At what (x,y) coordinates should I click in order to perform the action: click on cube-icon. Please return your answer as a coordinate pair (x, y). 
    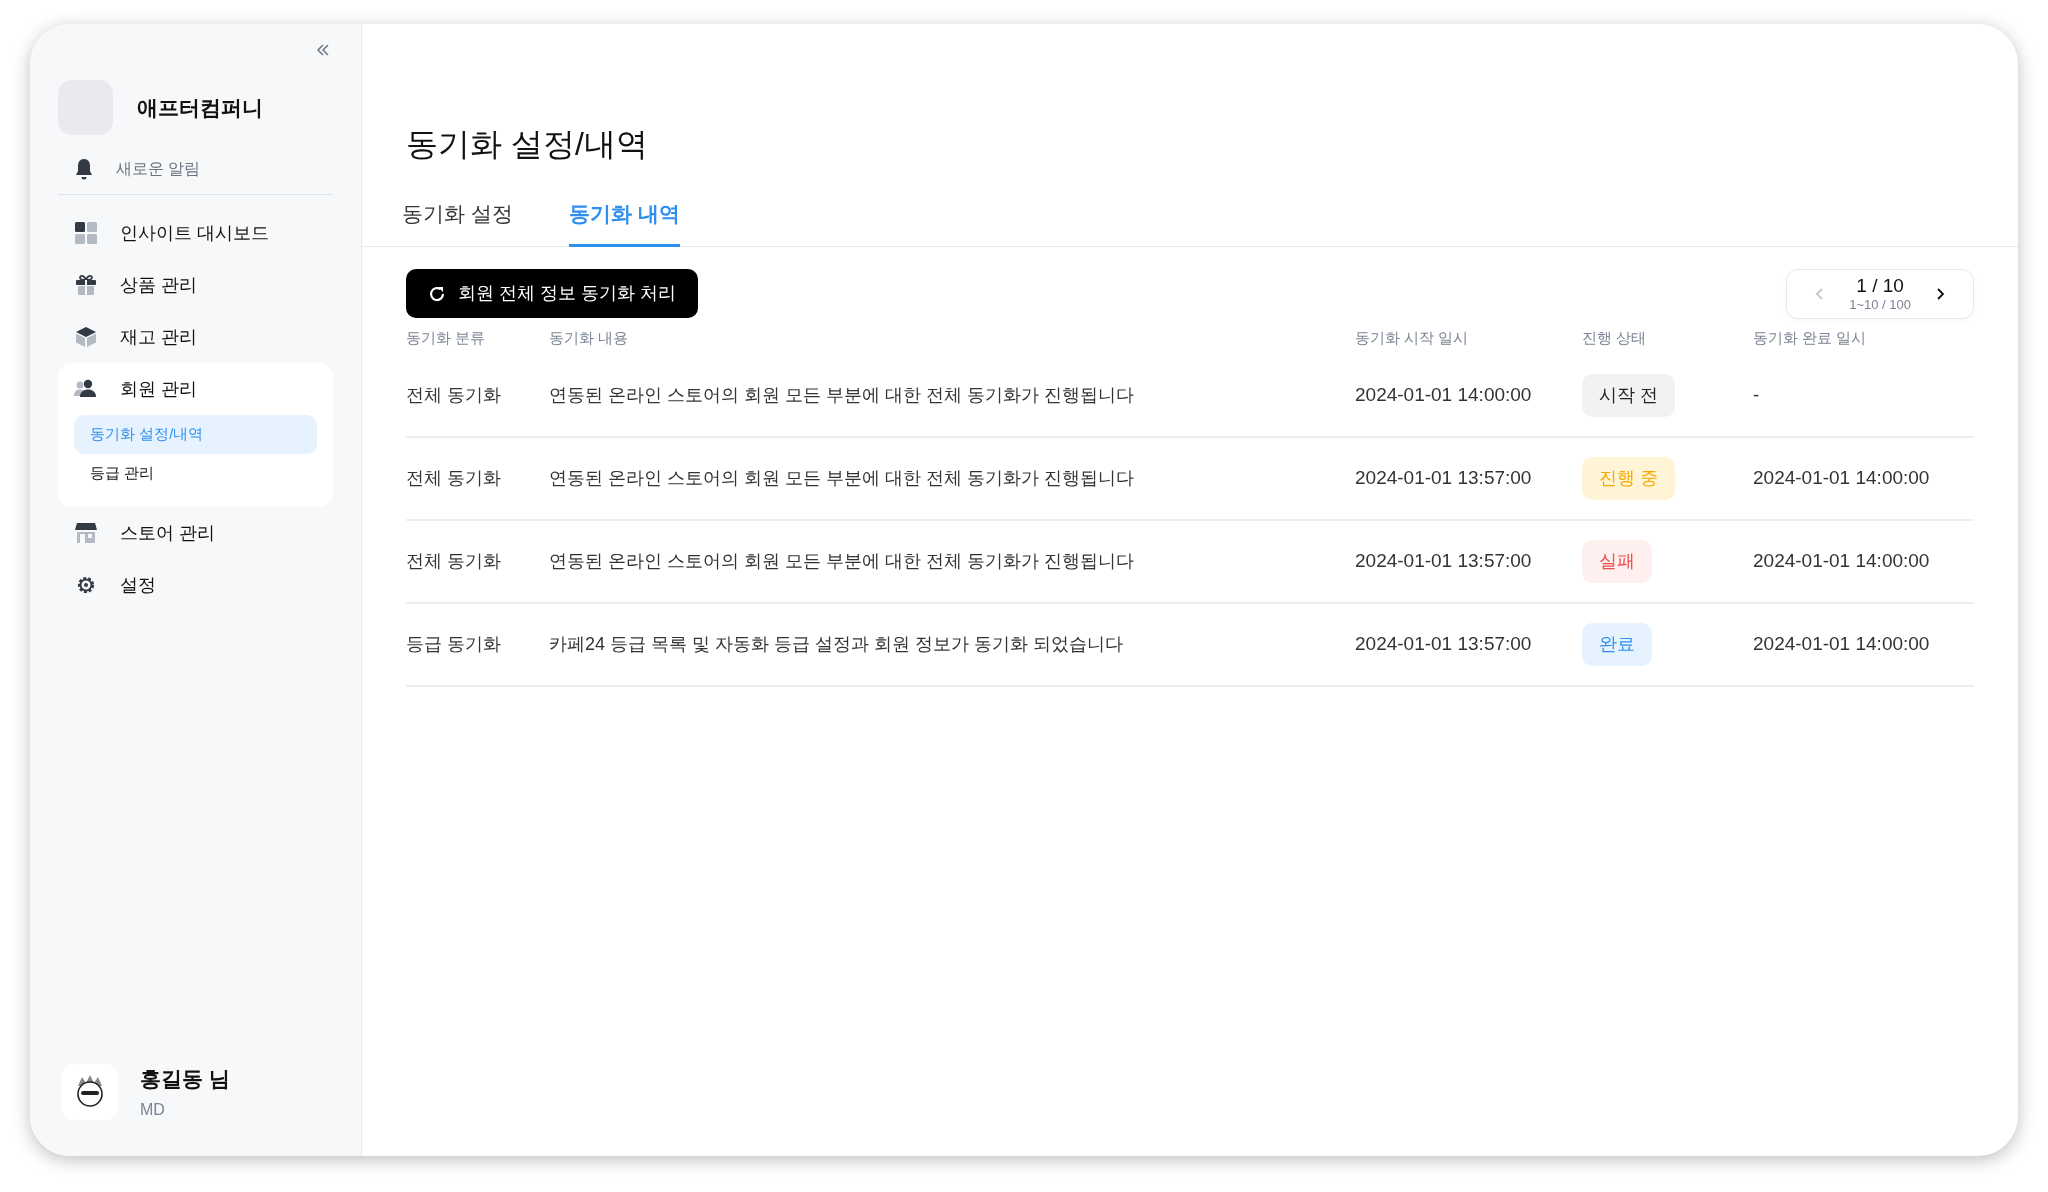
    Looking at the image, I should click on (86, 337).